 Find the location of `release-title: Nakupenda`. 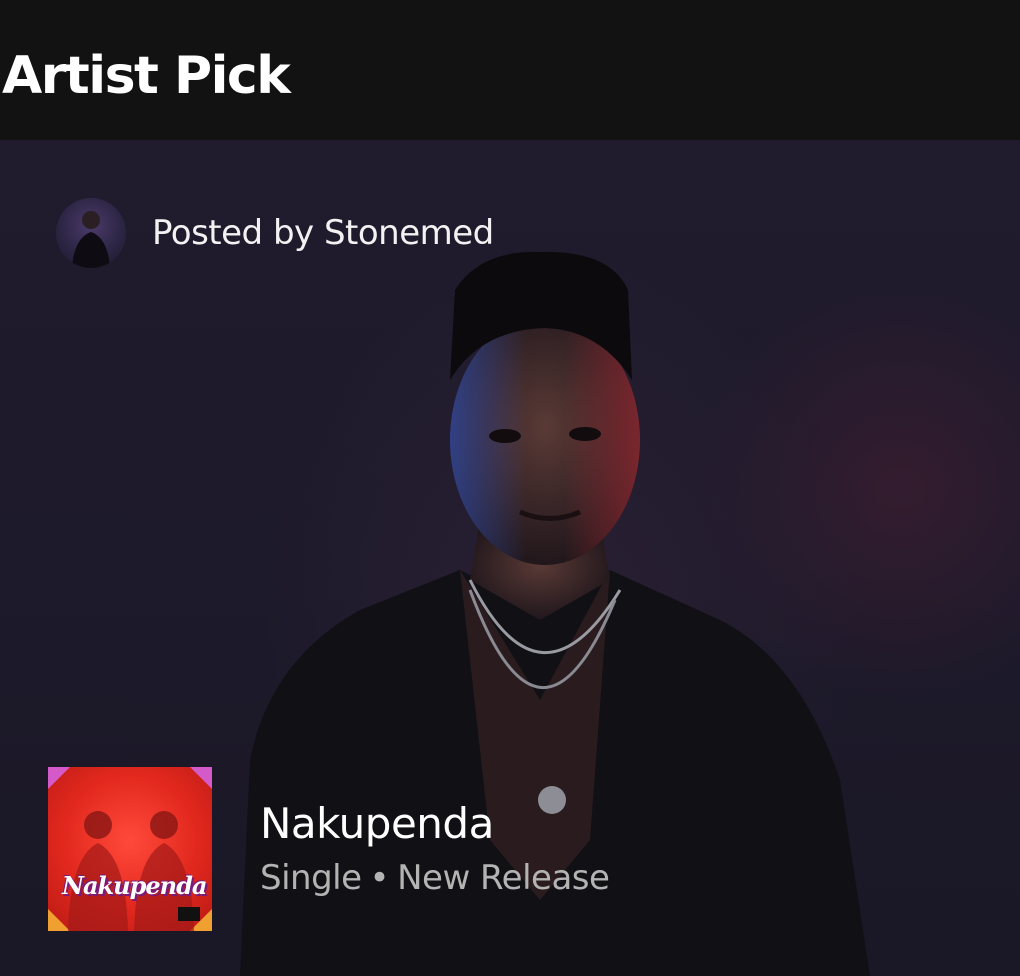

release-title: Nakupenda is located at coordinates (434, 824).